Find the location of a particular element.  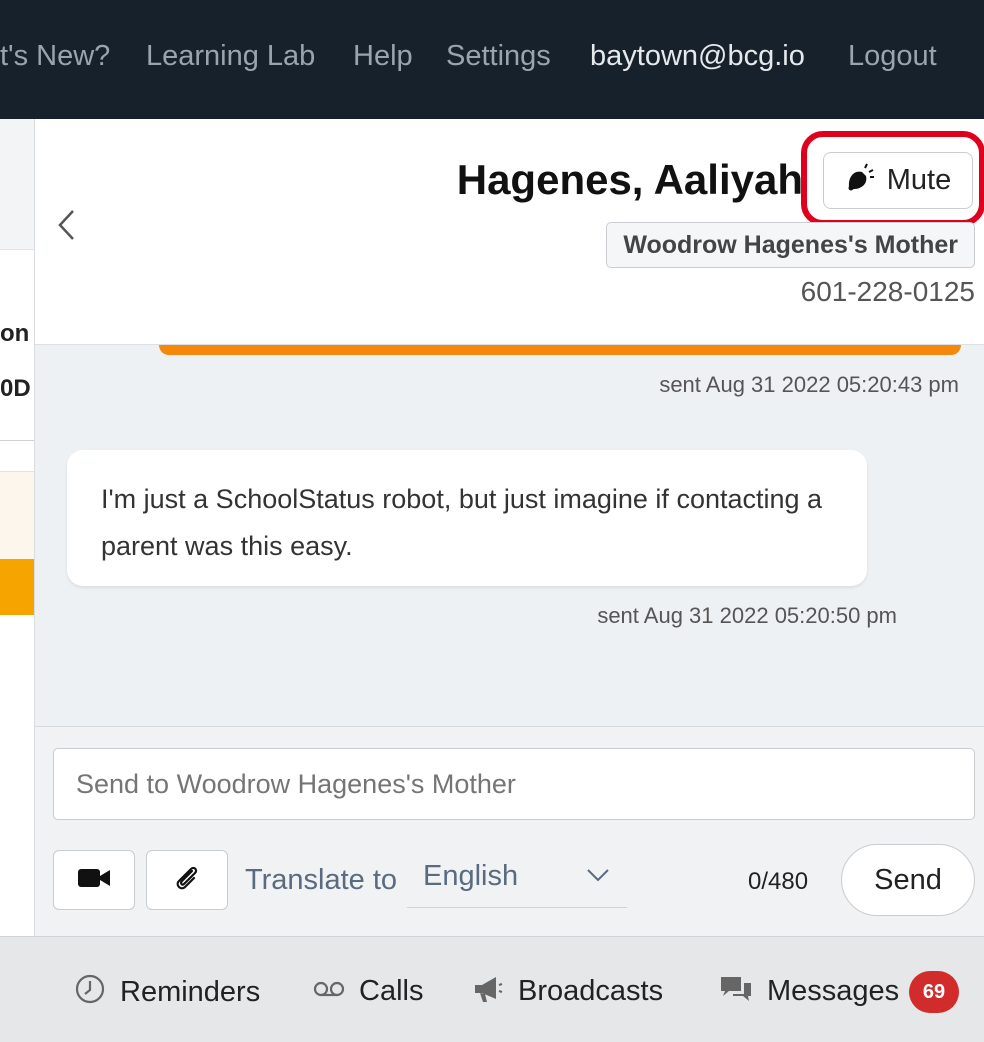

language-select: English is located at coordinates (517, 881).